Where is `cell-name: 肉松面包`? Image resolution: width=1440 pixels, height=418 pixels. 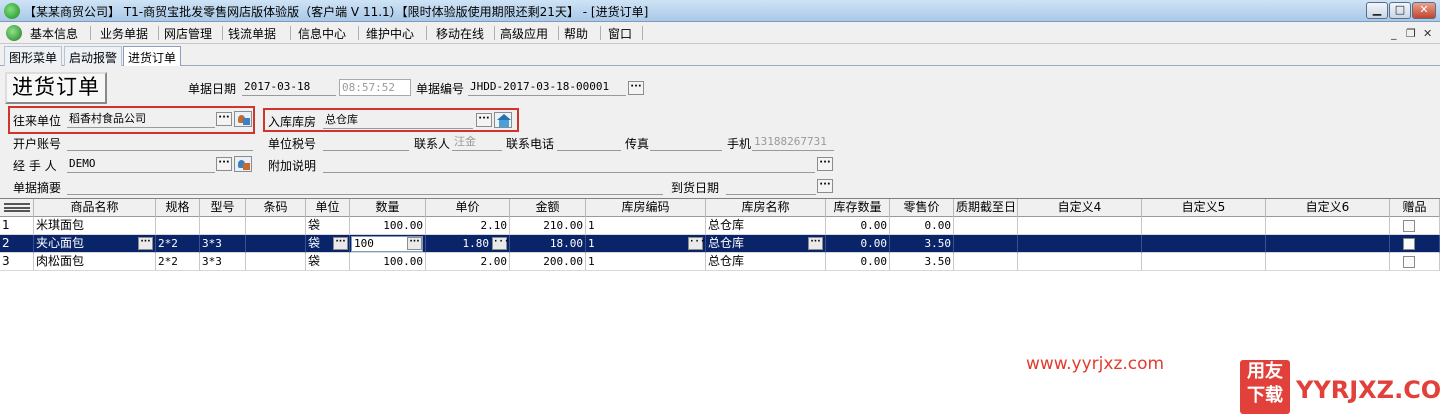
cell-name: 肉松面包 is located at coordinates (95, 262).